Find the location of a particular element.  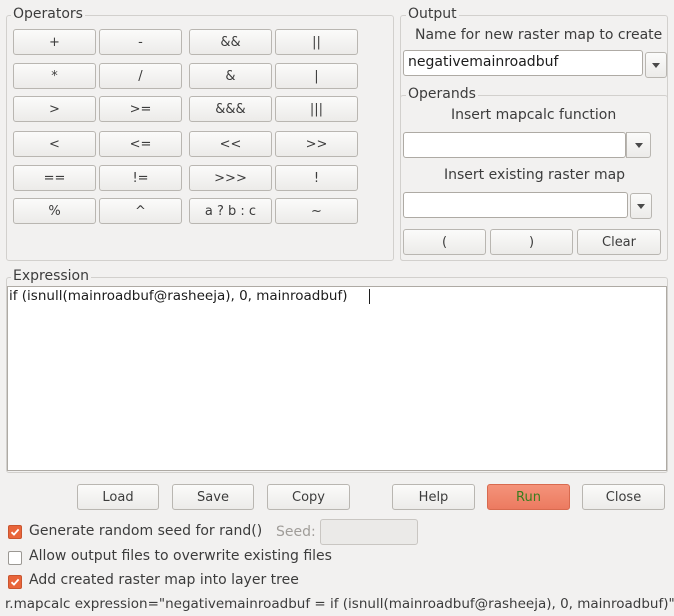

function-dropdown-button is located at coordinates (638, 145).